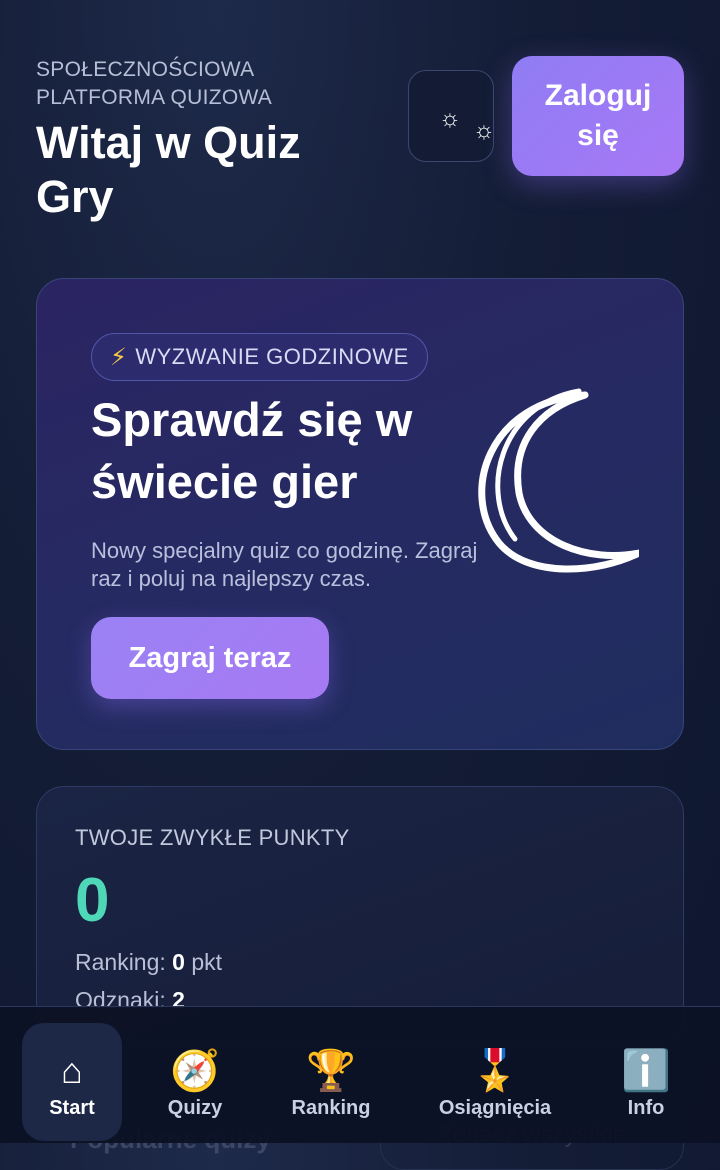  I want to click on badge-label: WYZWANIE GODZINOWE, so click(272, 356).